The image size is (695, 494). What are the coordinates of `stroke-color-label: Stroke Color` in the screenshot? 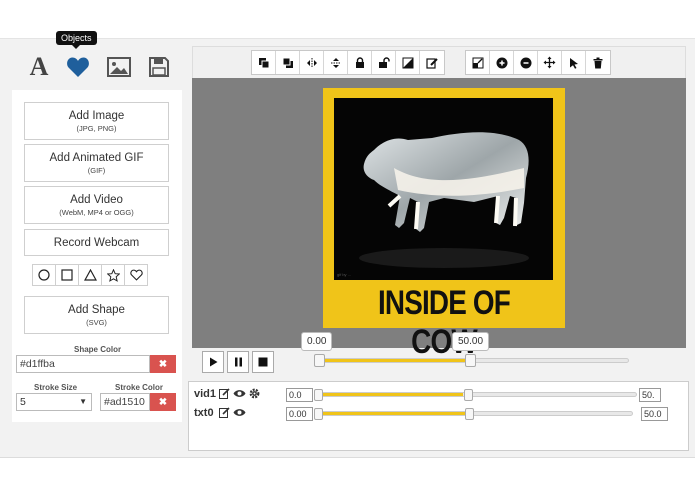 It's located at (139, 387).